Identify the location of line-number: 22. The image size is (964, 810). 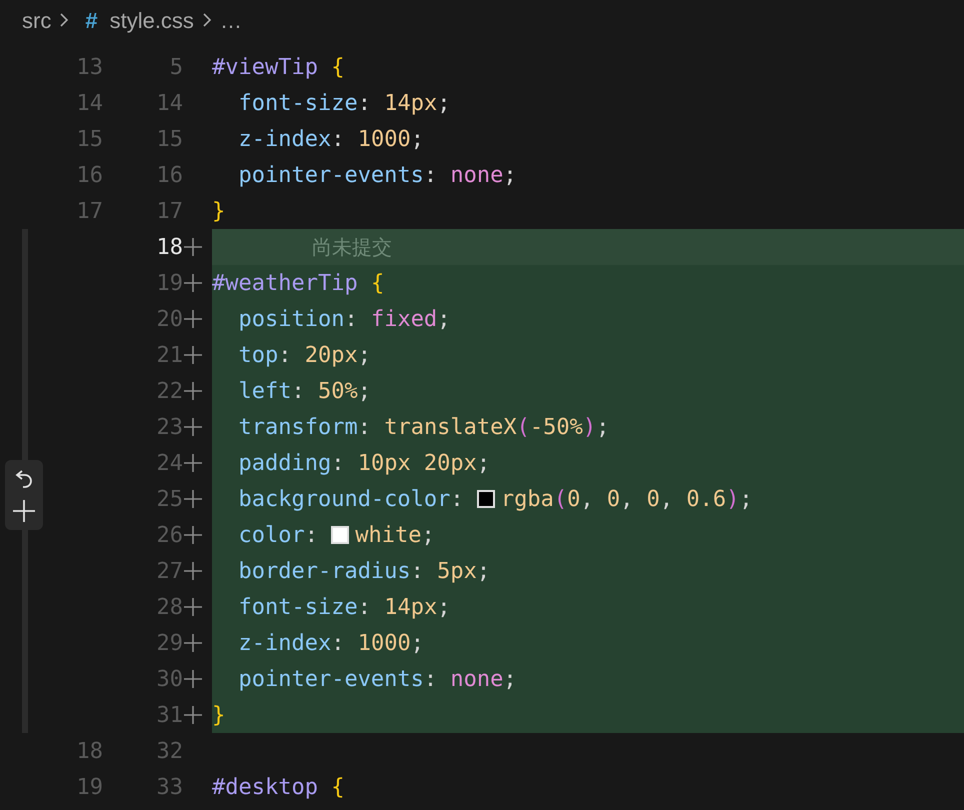
(169, 392).